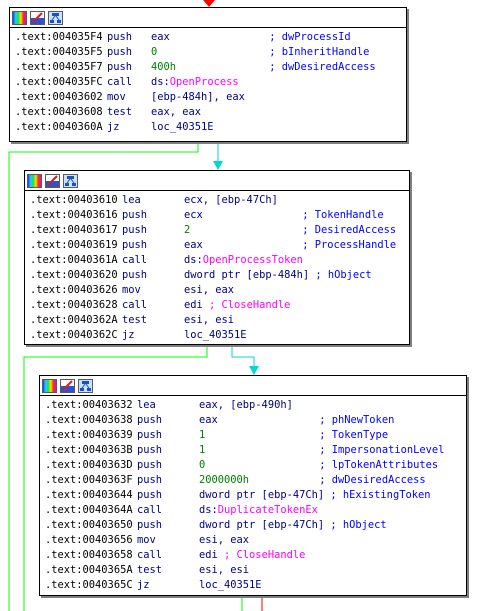 Image resolution: width=482 pixels, height=611 pixels. Describe the element at coordinates (255, 435) in the screenshot. I see `code-line: .text:00403639 push 1 ; TokenType` at that location.